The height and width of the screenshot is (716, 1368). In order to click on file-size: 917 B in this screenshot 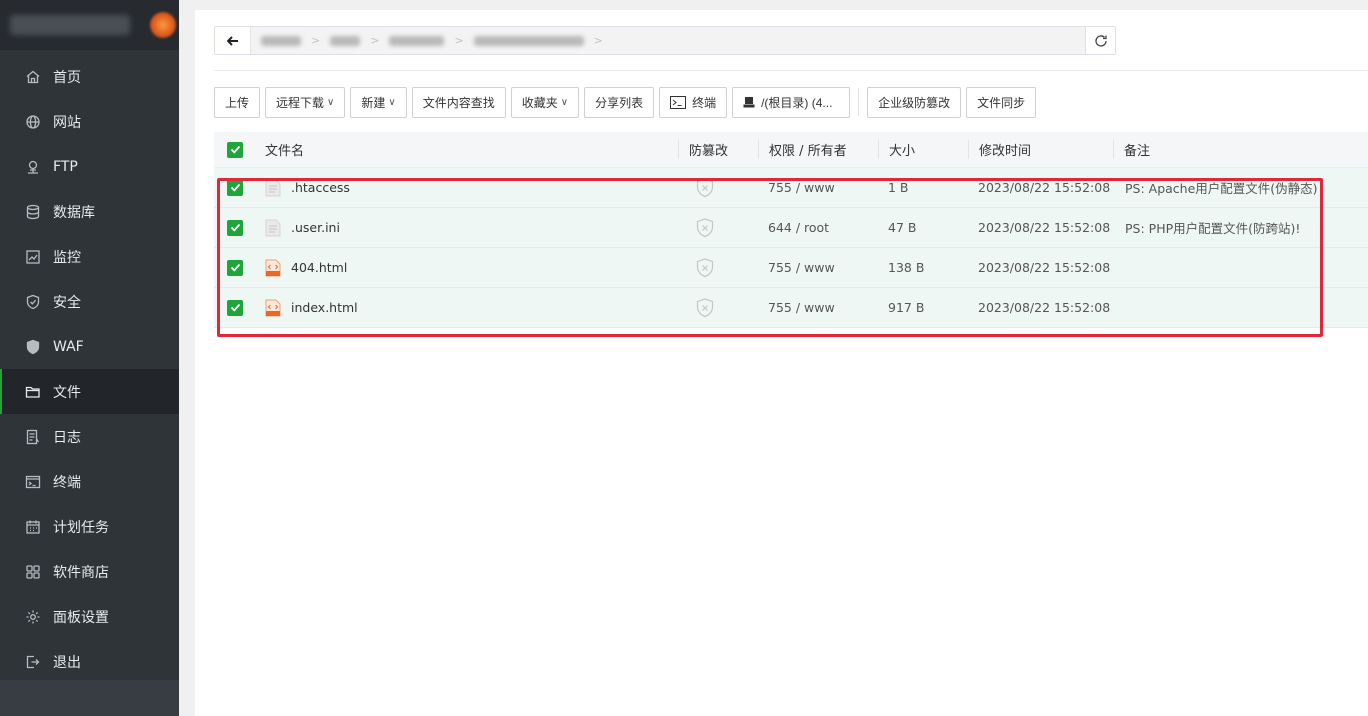, I will do `click(906, 307)`.